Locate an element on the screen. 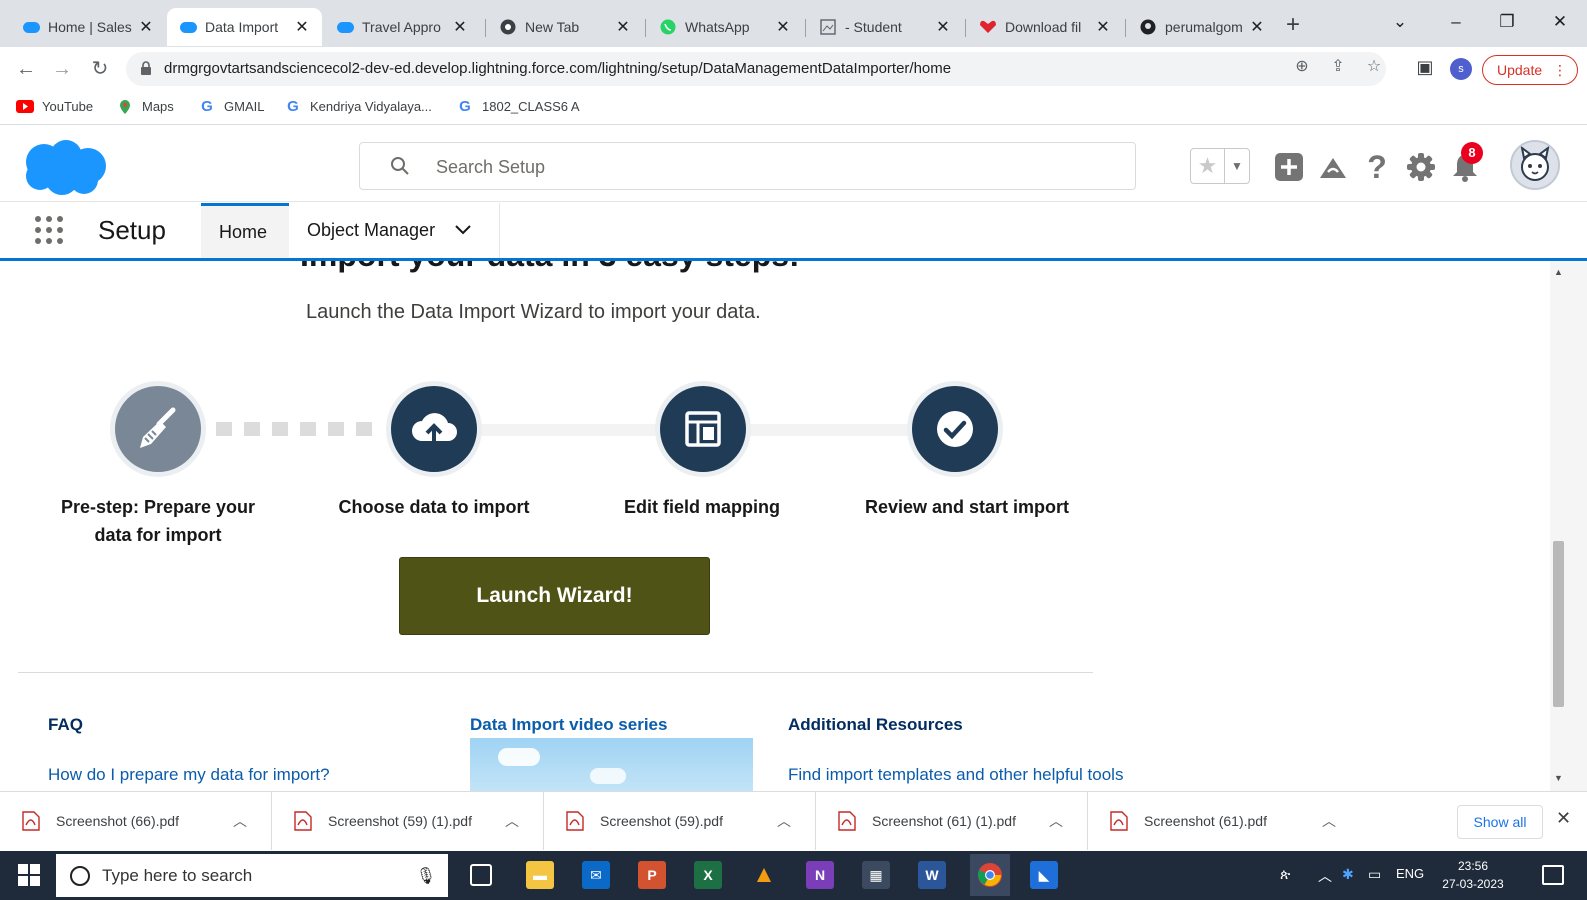 This screenshot has width=1587, height=900. download-item: Screenshot (66).pdf ︿ is located at coordinates (136, 821).